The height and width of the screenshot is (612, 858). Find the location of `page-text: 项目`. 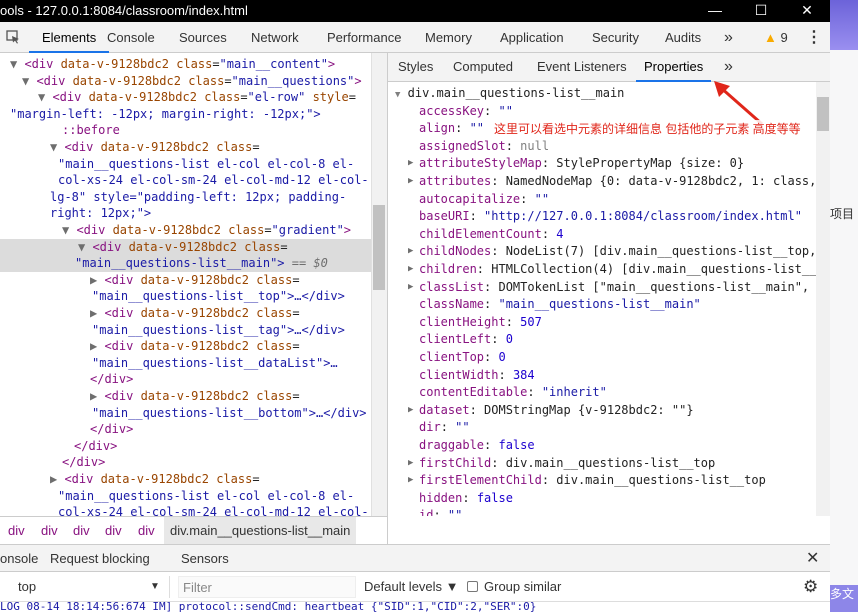

page-text: 项目 is located at coordinates (842, 214).